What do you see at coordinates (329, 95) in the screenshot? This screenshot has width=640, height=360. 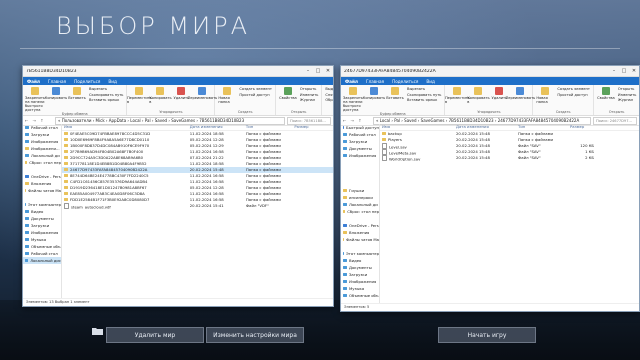 I see `select-small-item: Снять выделение` at bounding box center [329, 95].